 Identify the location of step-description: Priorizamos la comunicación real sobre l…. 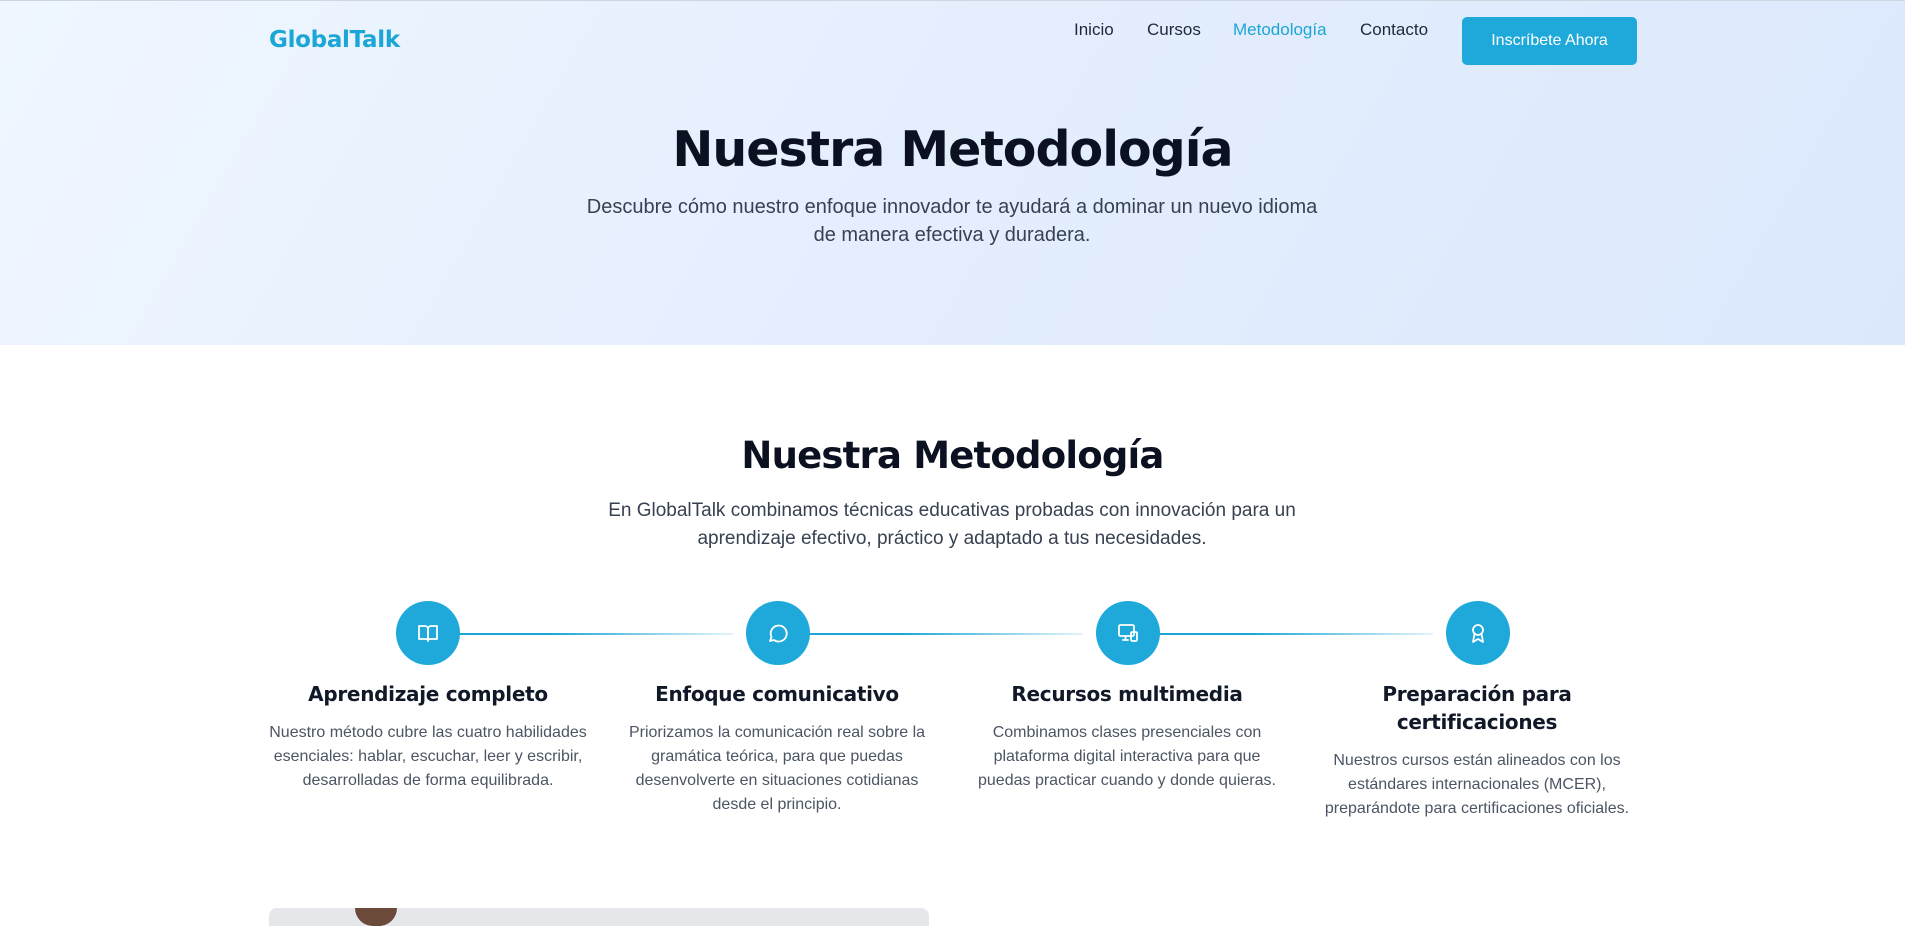
(777, 768).